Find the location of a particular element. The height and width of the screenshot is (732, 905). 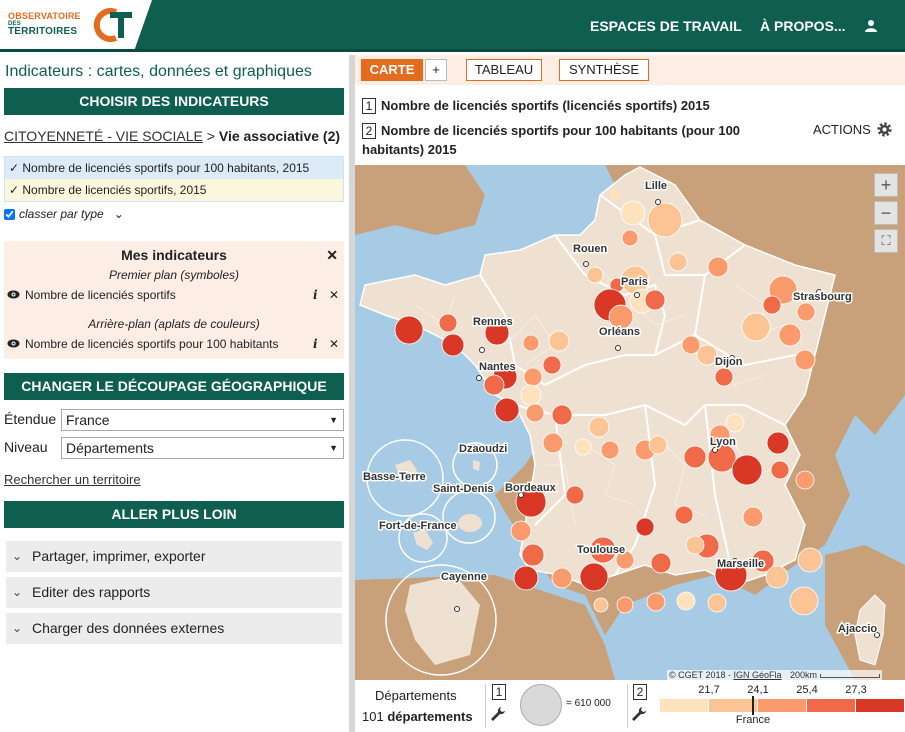

tab-table: TABLEAU is located at coordinates (504, 70).